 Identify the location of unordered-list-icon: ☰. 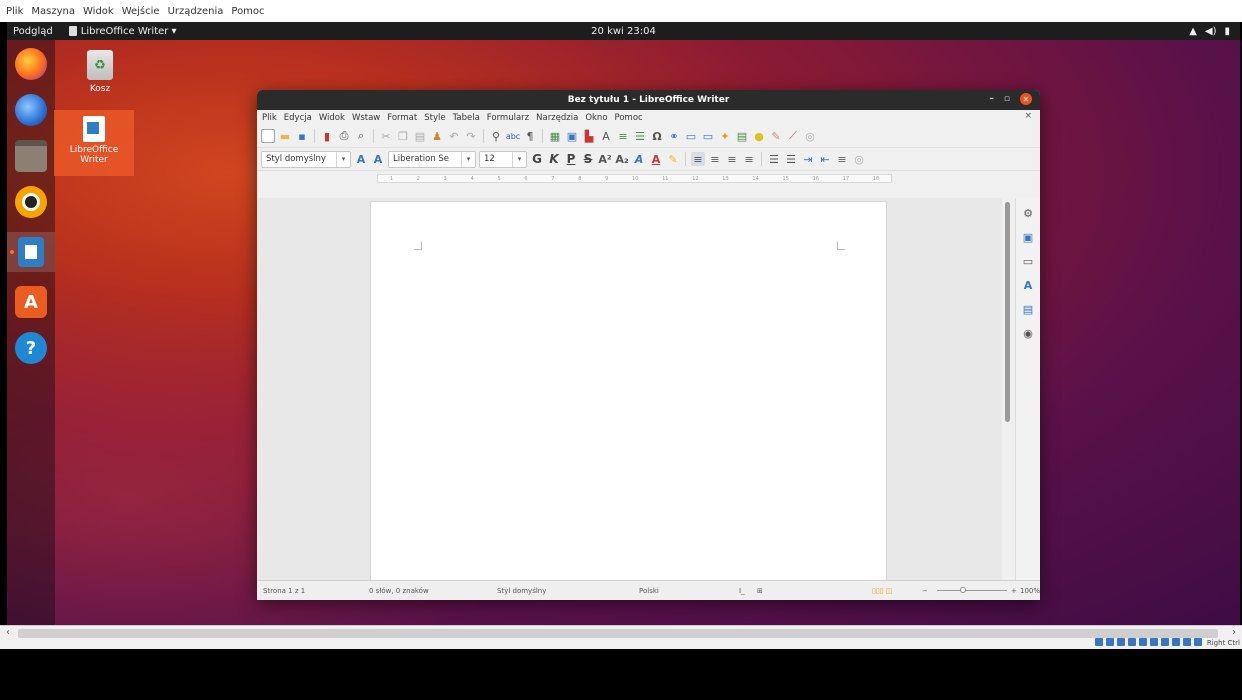
(774, 159).